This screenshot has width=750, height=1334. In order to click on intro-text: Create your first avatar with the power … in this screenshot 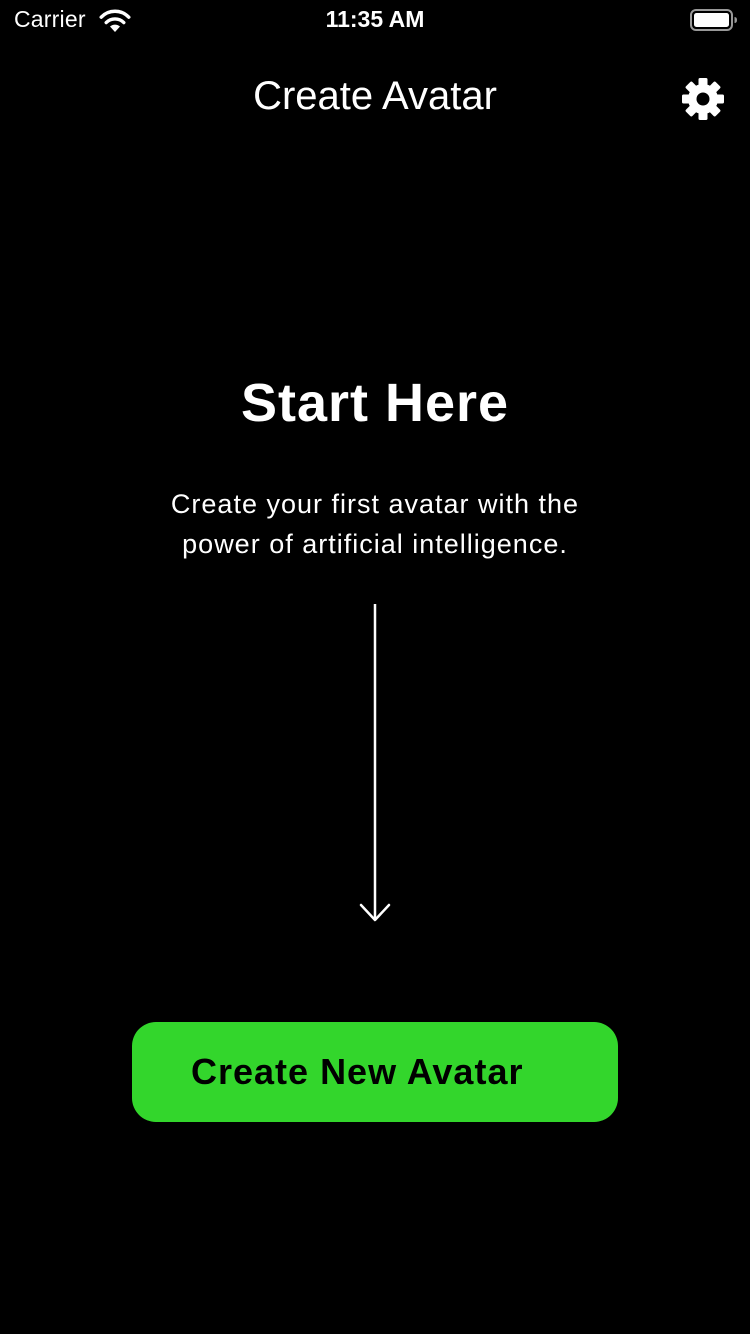, I will do `click(375, 524)`.